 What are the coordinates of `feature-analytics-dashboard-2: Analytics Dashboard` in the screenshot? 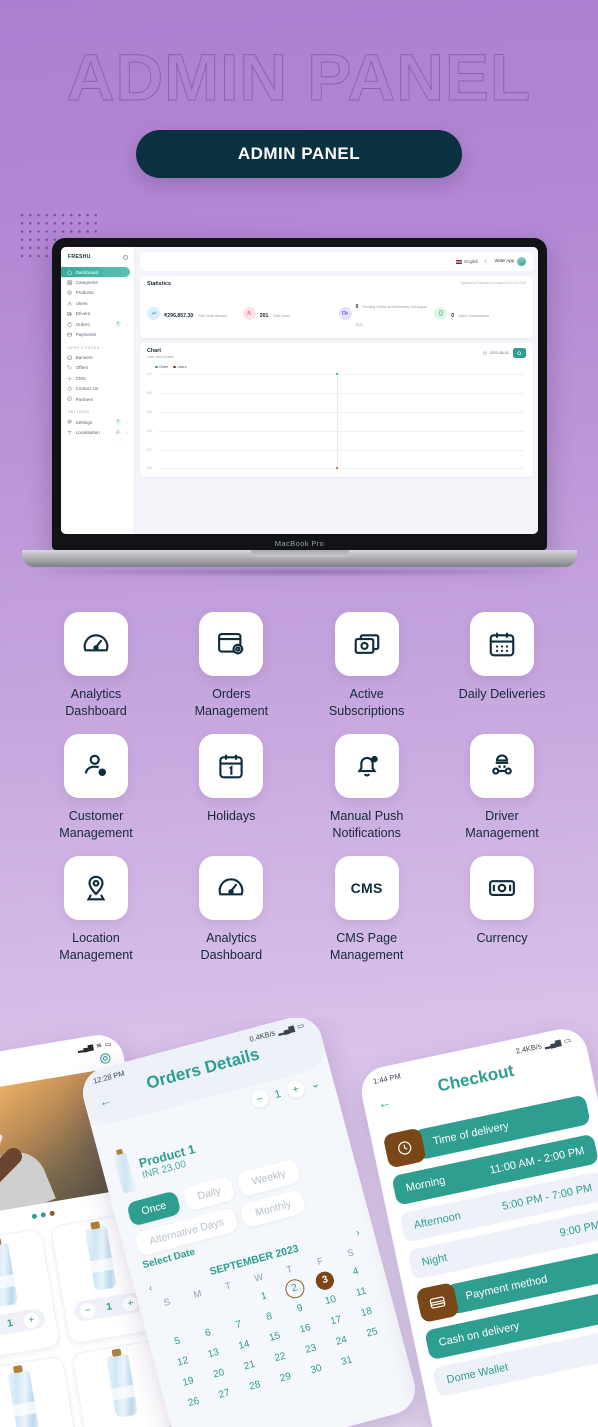 It's located at (231, 910).